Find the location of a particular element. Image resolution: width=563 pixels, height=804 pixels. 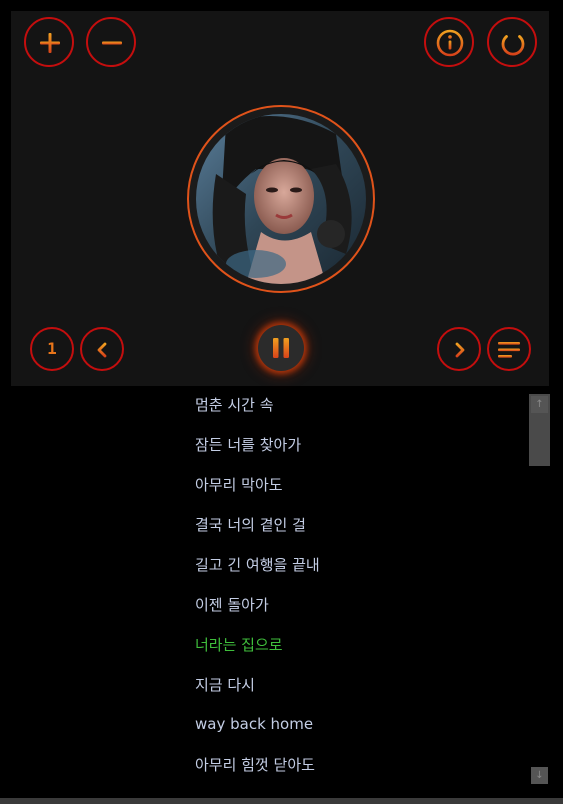

volume-down-button is located at coordinates (111, 42).